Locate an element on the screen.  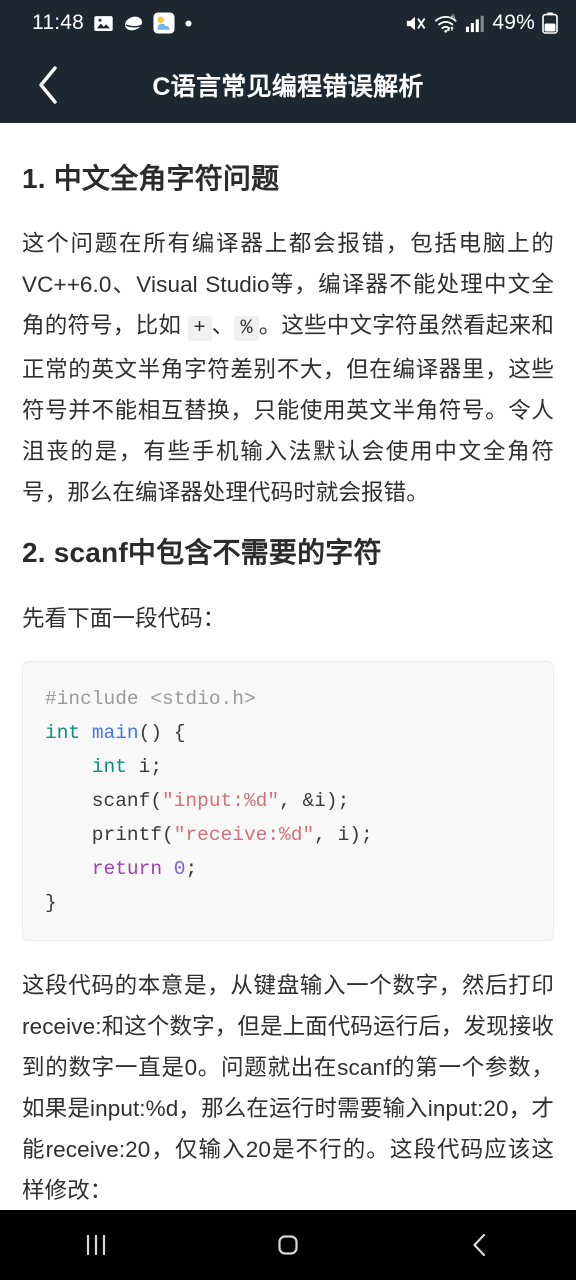
weather-icon is located at coordinates (164, 23).